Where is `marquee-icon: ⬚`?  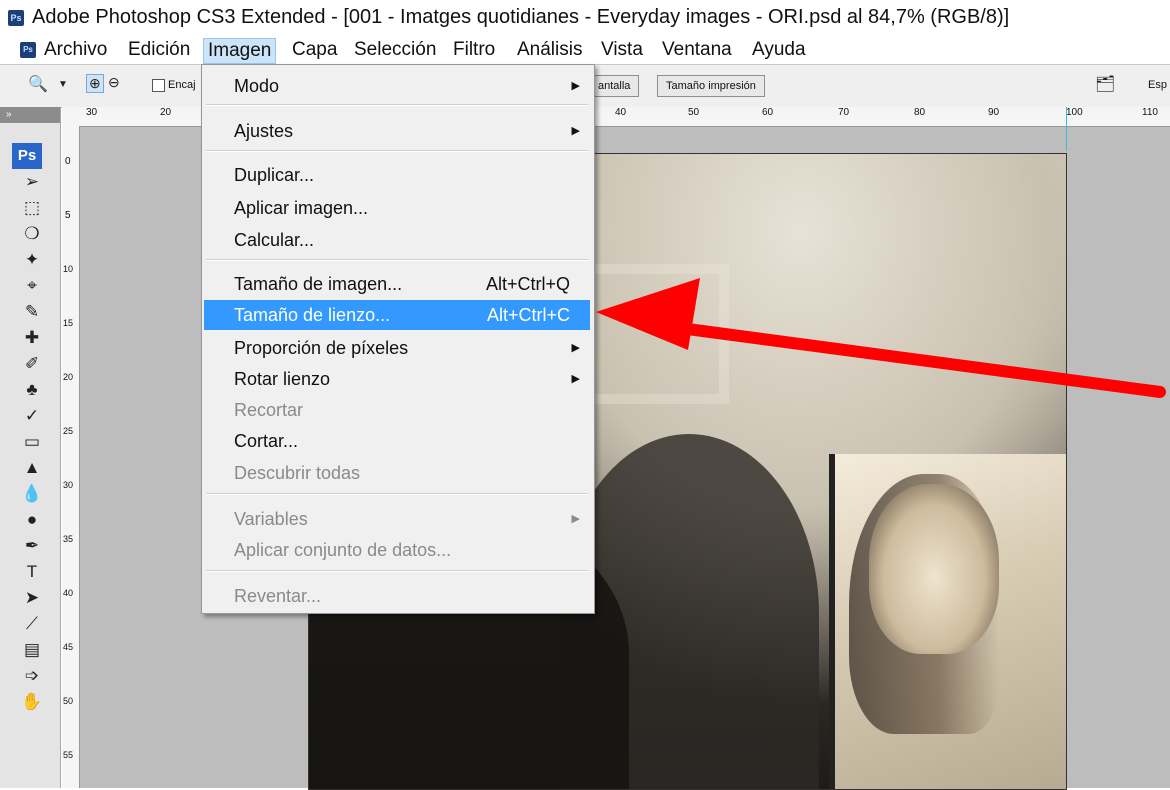
marquee-icon: ⬚ is located at coordinates (32, 208).